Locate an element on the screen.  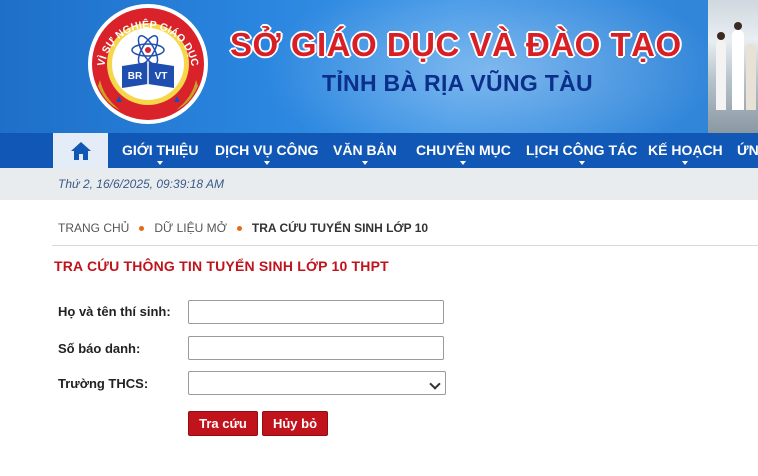
search-button: Tra cứu is located at coordinates (223, 423).